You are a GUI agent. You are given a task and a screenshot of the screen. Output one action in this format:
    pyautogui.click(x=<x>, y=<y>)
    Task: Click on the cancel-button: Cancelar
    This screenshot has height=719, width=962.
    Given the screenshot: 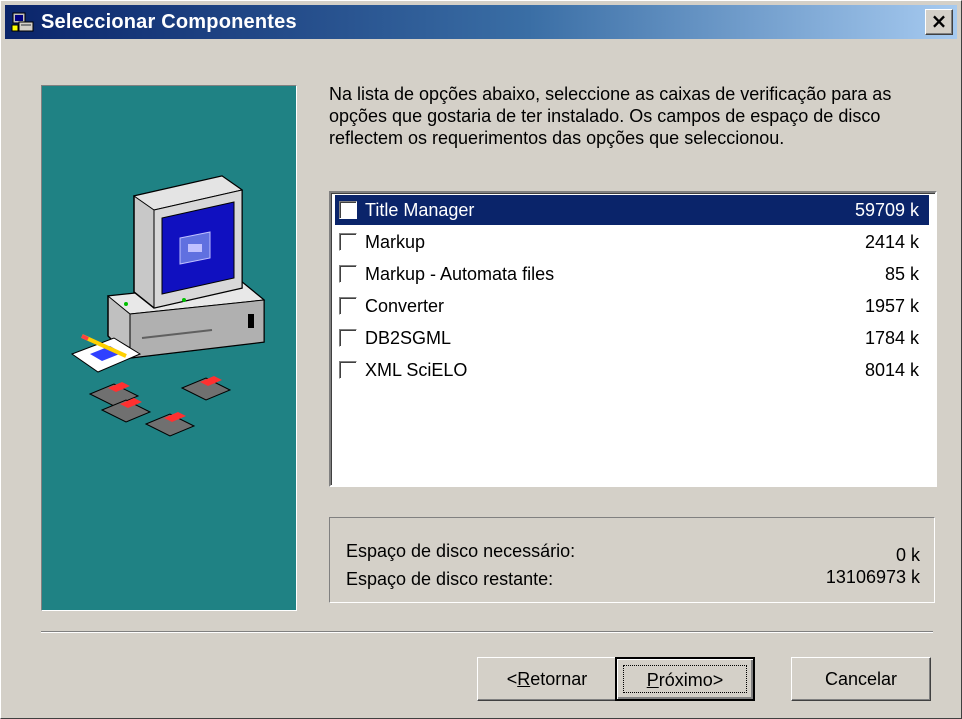 What is the action you would take?
    pyautogui.click(x=861, y=679)
    